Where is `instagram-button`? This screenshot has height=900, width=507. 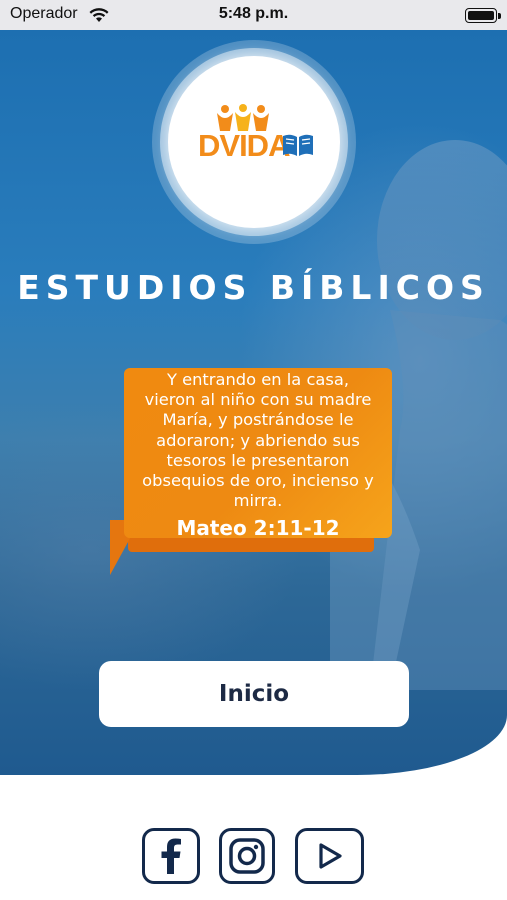
instagram-button is located at coordinates (247, 856).